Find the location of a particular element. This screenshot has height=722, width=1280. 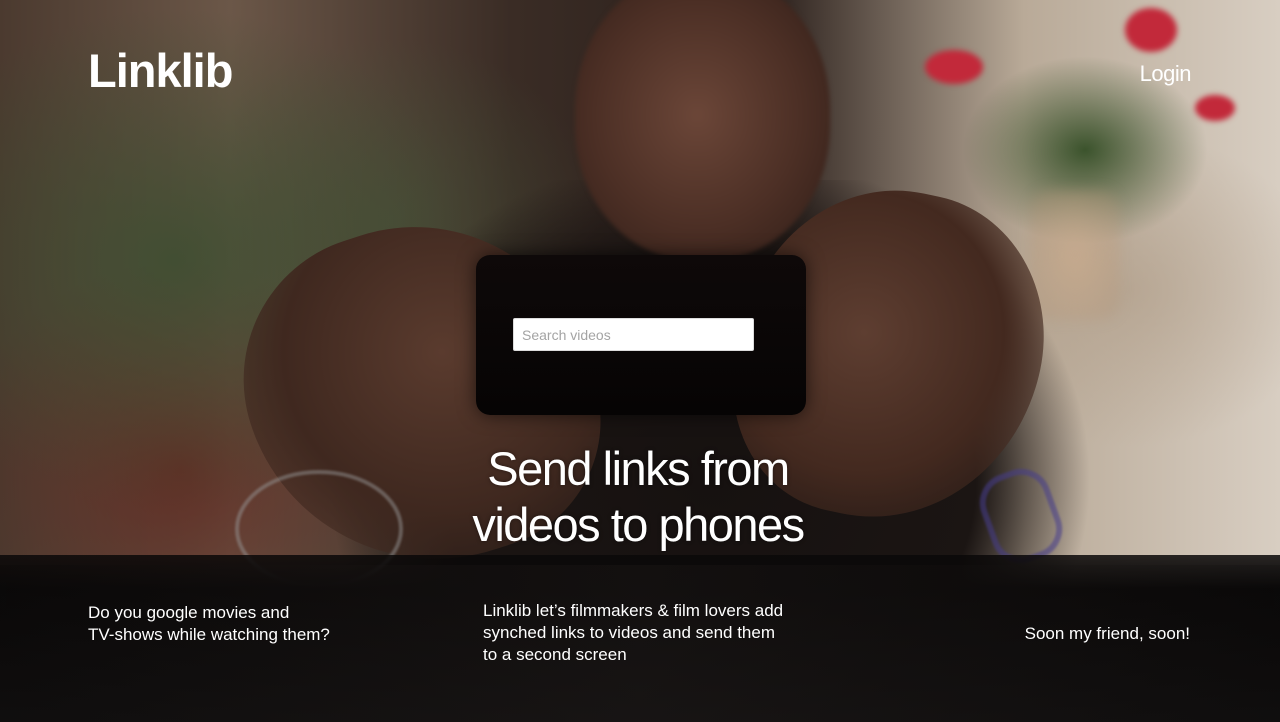

search-input is located at coordinates (633, 334).